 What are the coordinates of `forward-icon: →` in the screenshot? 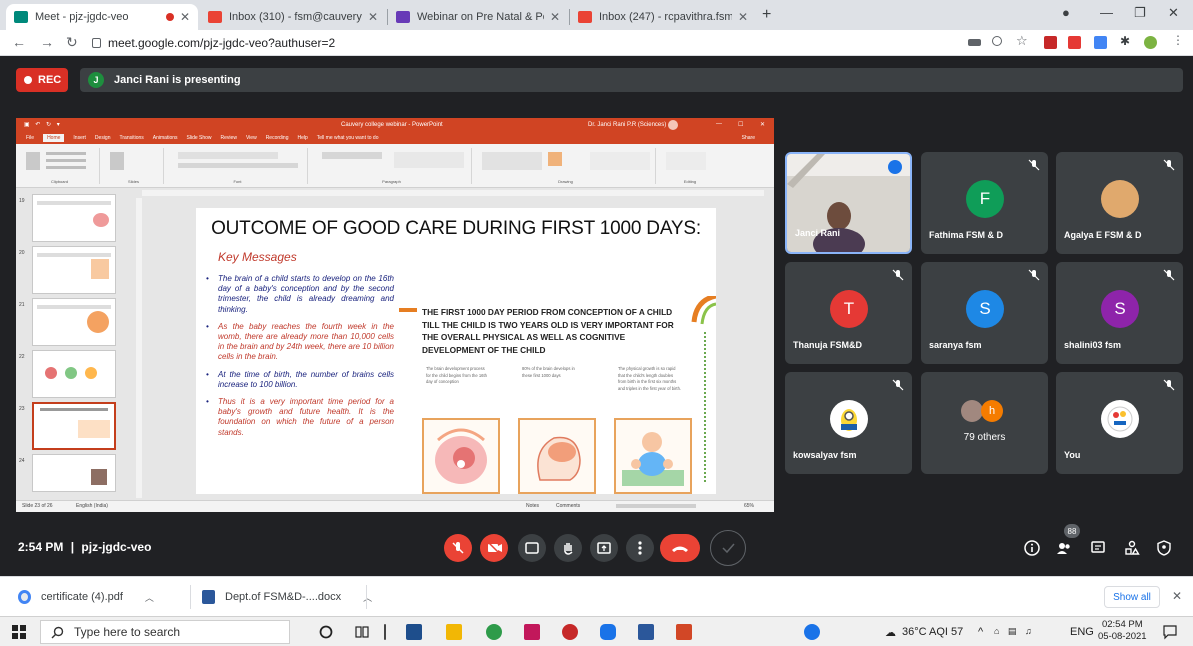 It's located at (47, 42).